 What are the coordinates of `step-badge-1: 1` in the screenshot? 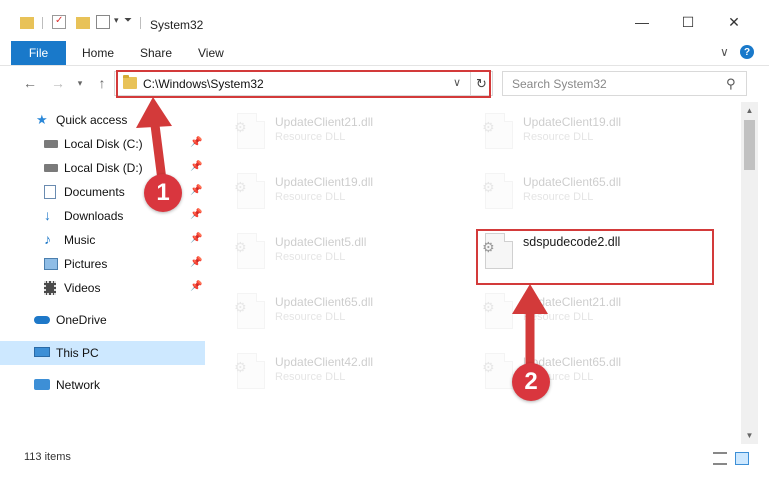 It's located at (163, 193).